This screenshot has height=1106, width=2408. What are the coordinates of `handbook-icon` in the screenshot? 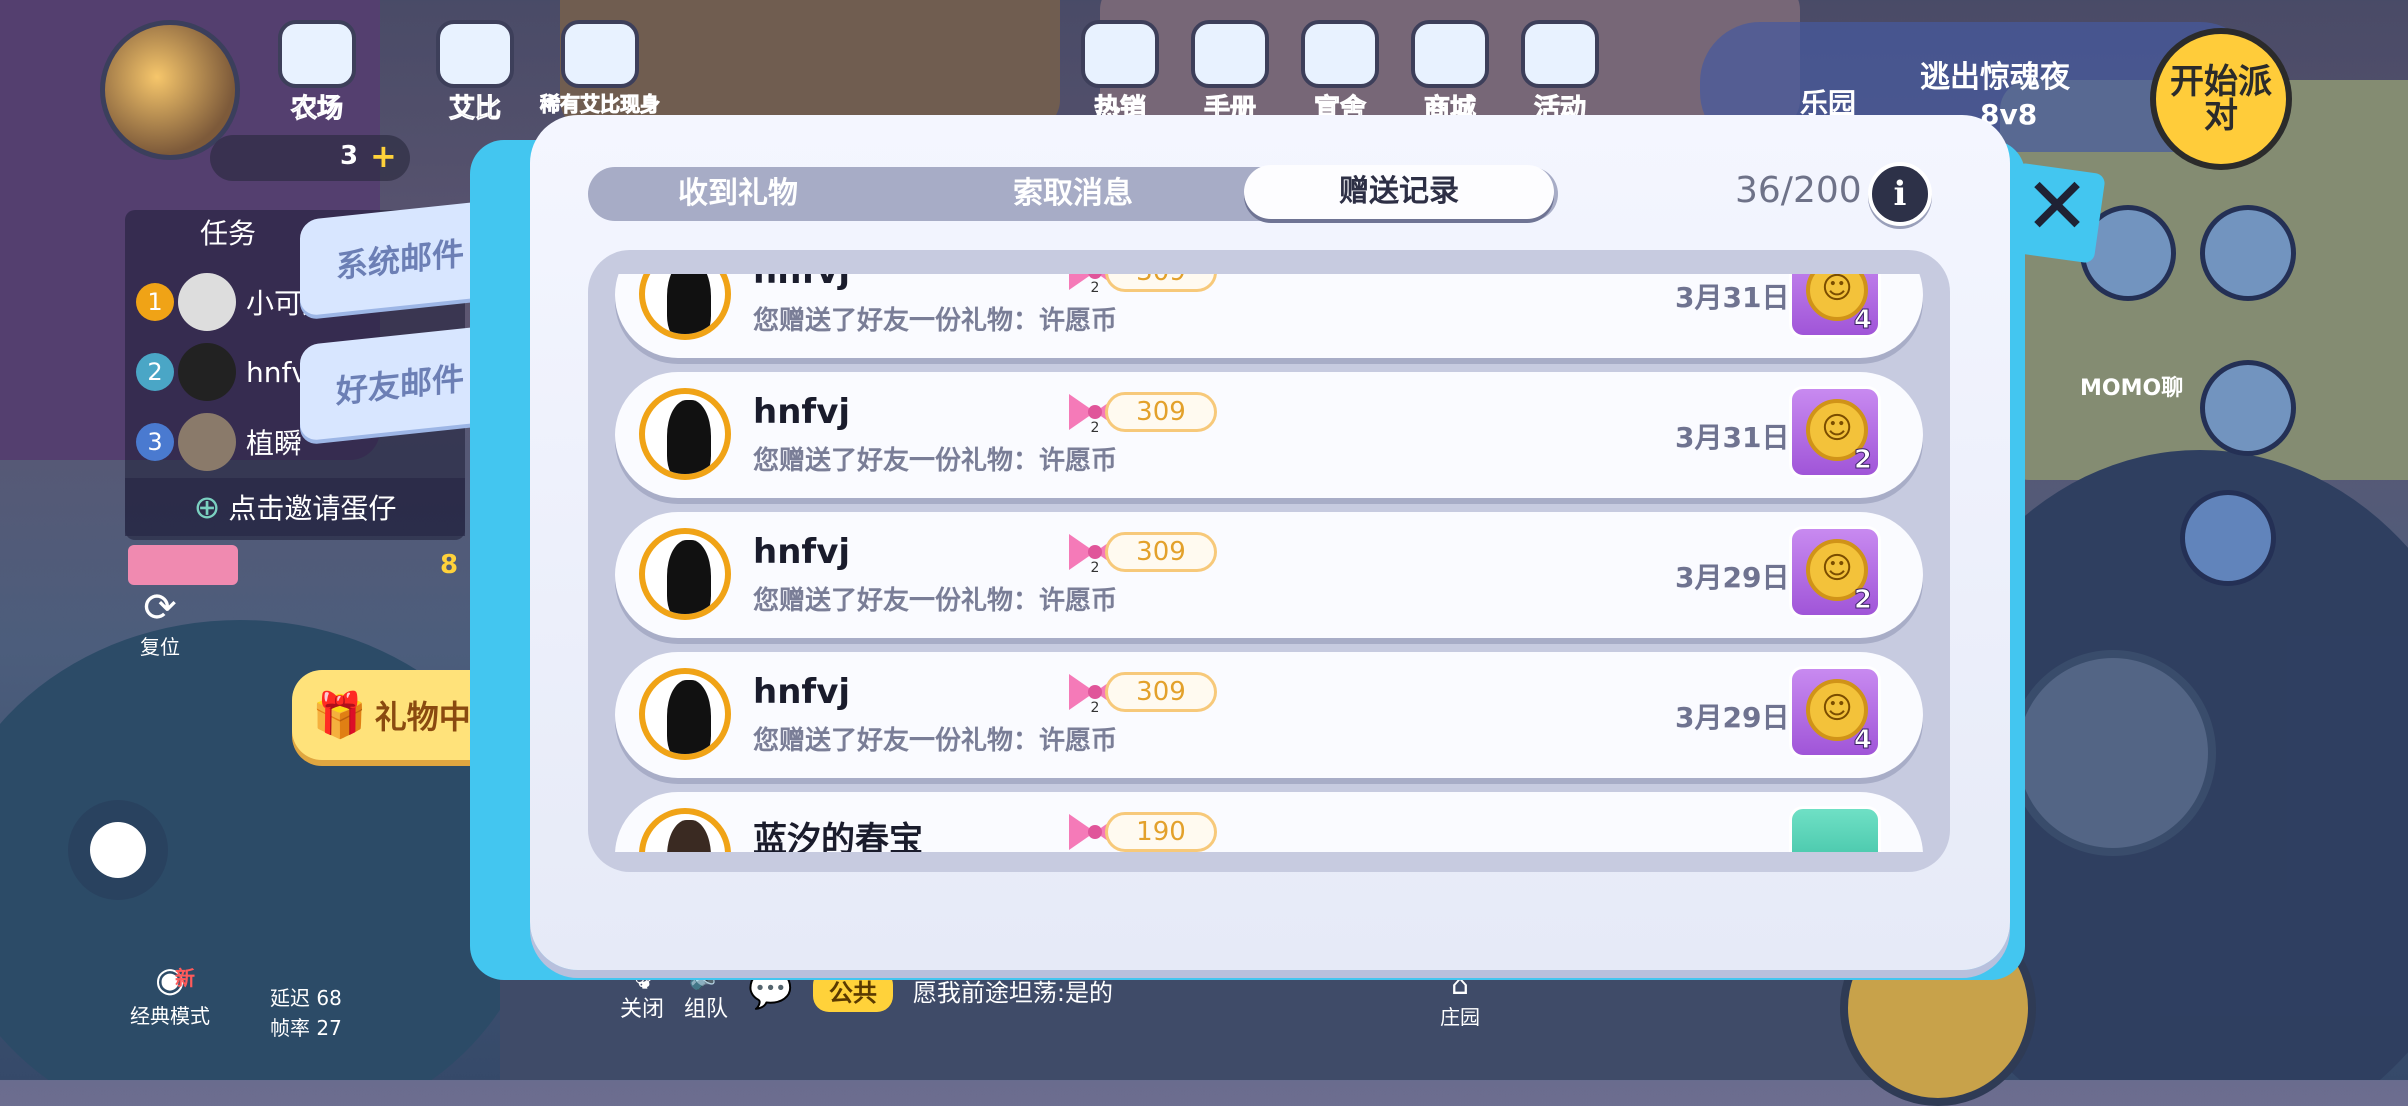 It's located at (1230, 54).